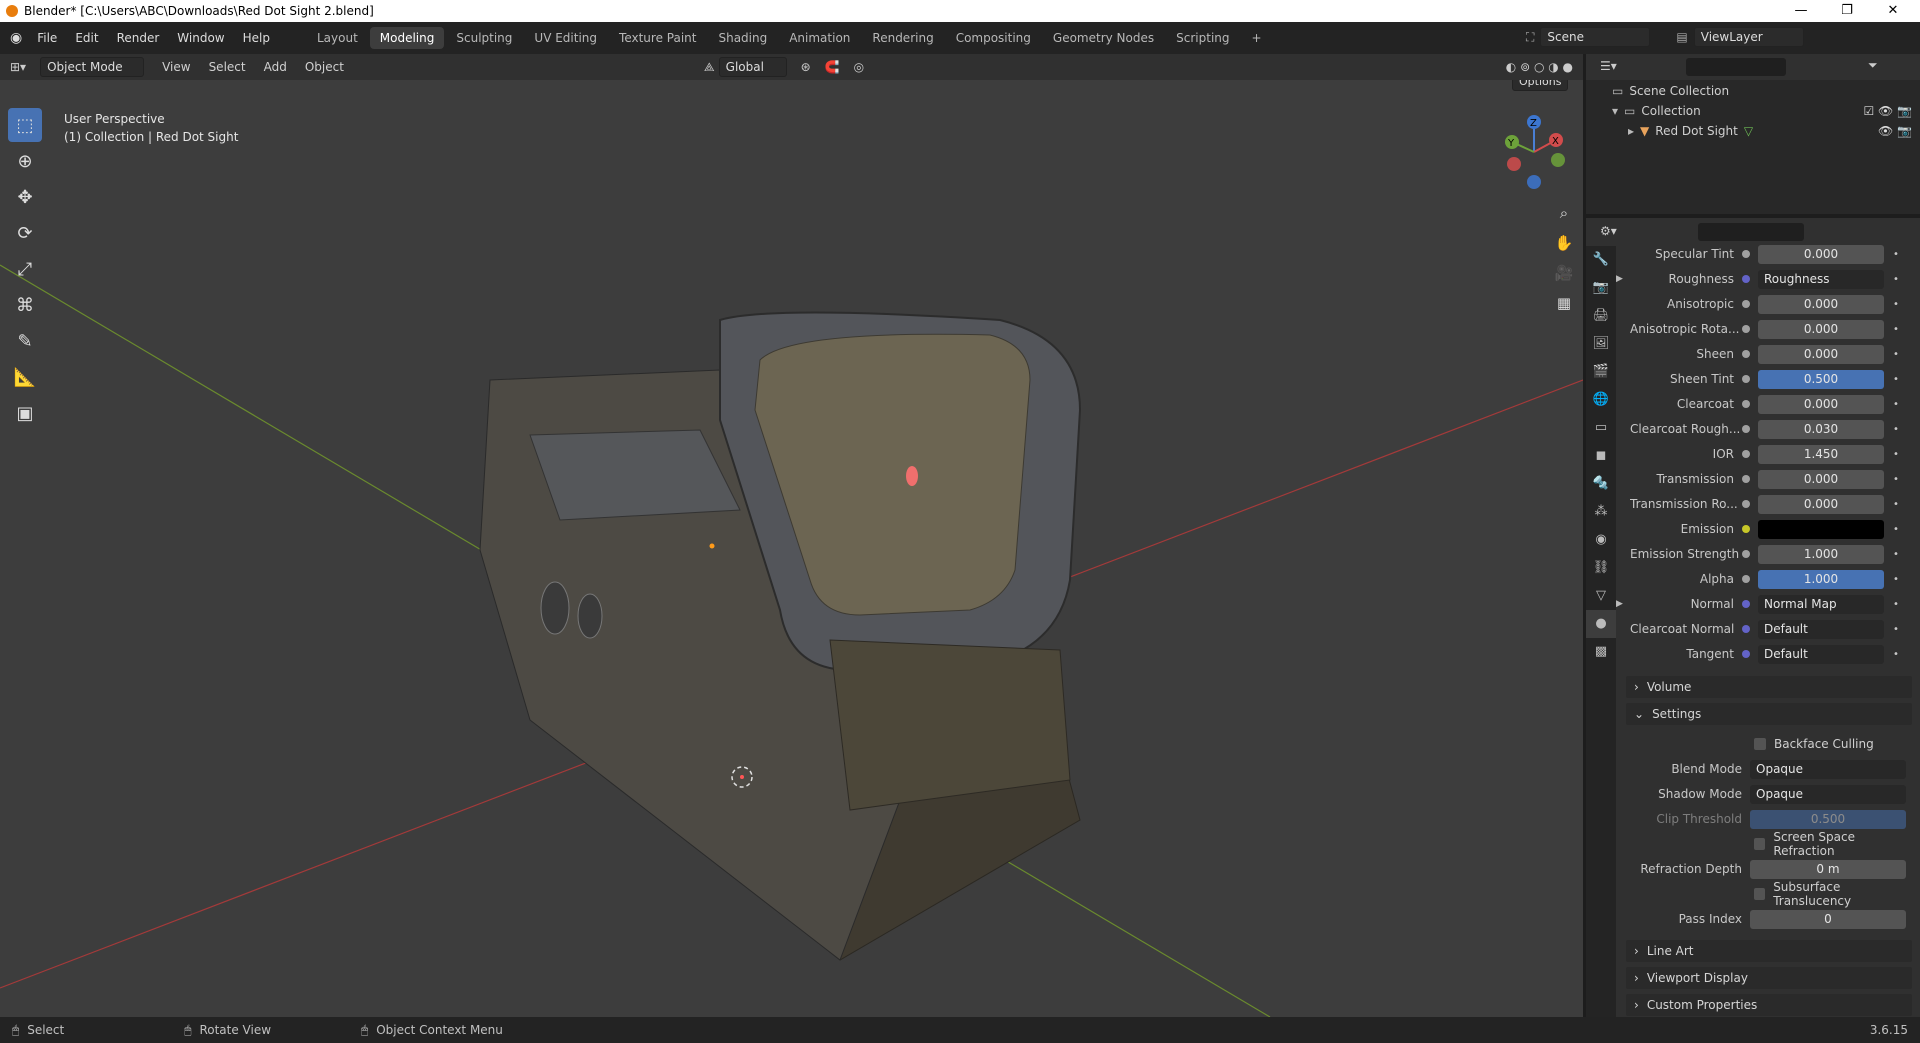 Image resolution: width=1920 pixels, height=1043 pixels. Describe the element at coordinates (256, 38) in the screenshot. I see `menu-help: Help` at that location.